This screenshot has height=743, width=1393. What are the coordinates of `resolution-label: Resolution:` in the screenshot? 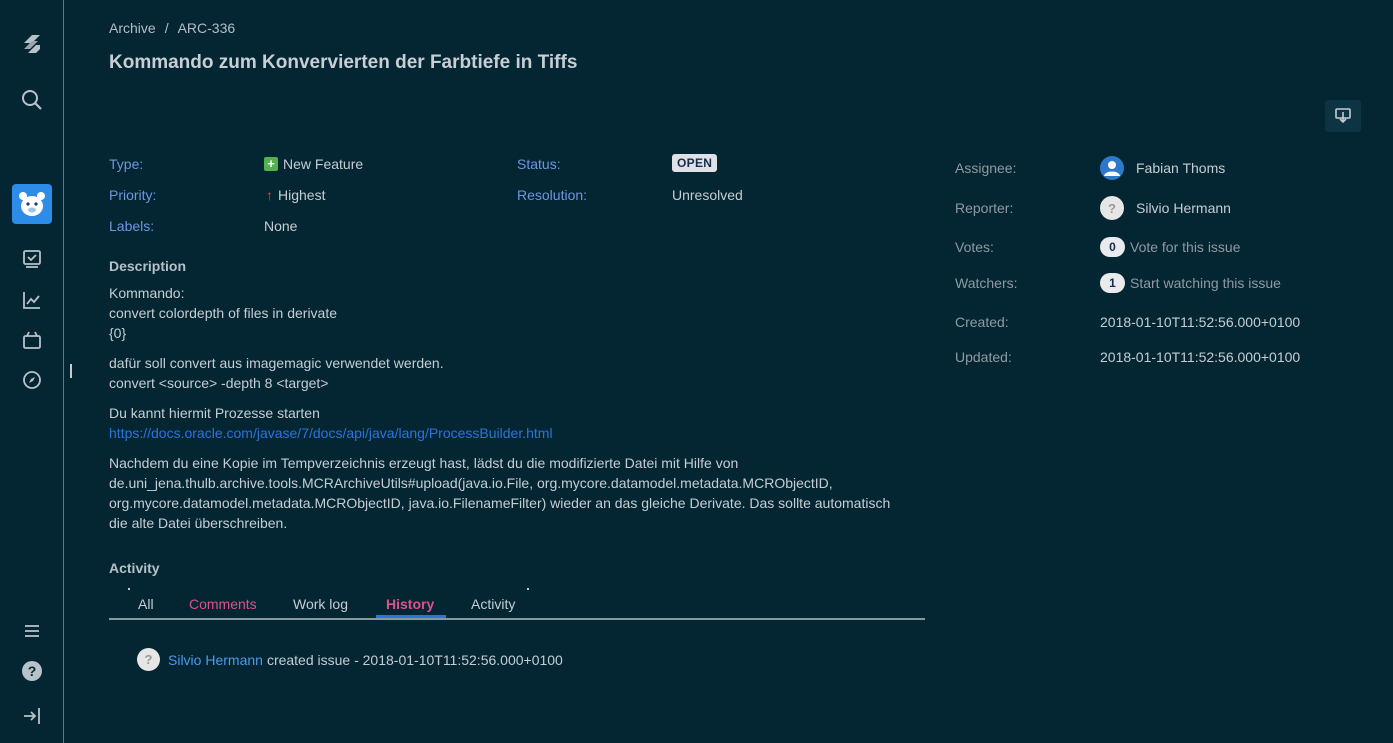 It's located at (552, 195).